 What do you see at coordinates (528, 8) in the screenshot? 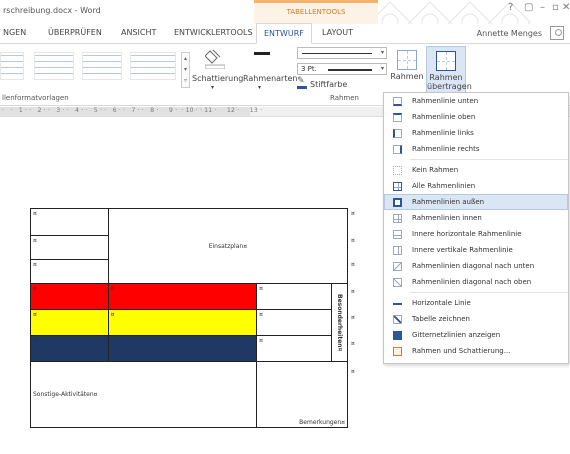
I see `ribbon-display-icon: ▢` at bounding box center [528, 8].